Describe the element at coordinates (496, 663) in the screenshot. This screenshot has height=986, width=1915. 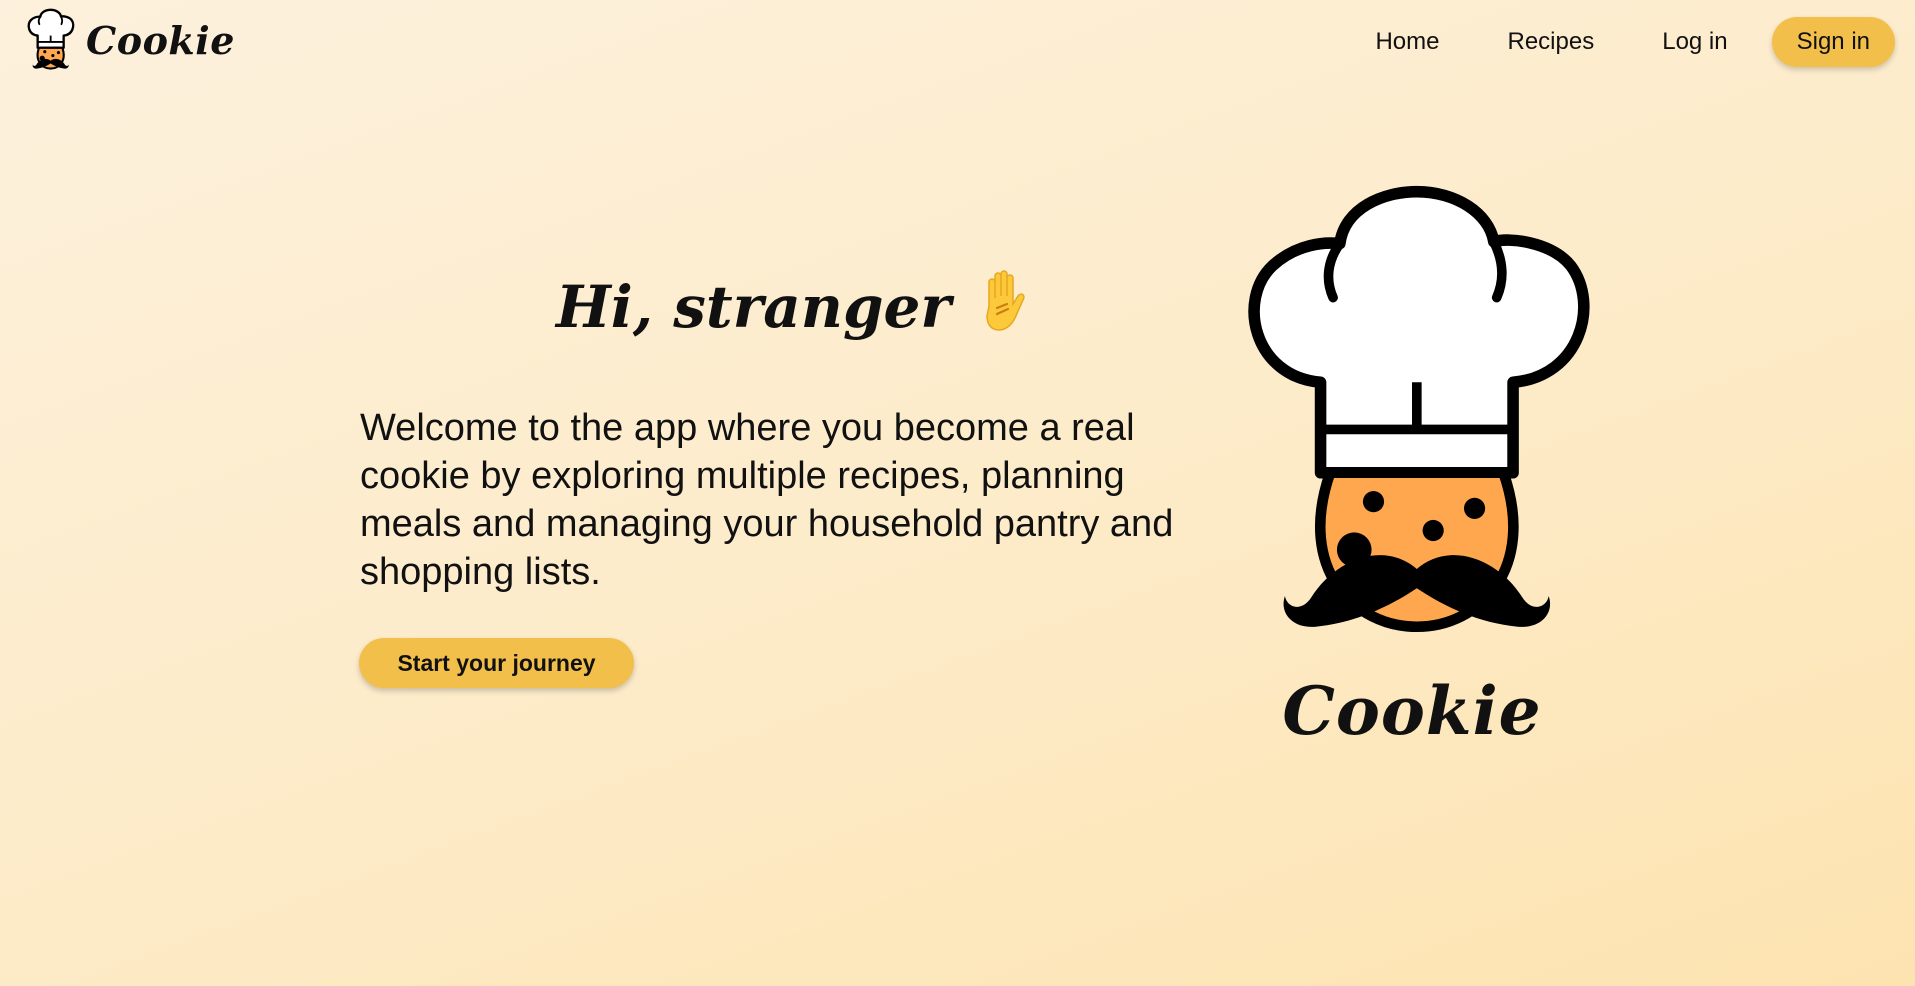
I see `start-journey-button: Start your journey` at that location.